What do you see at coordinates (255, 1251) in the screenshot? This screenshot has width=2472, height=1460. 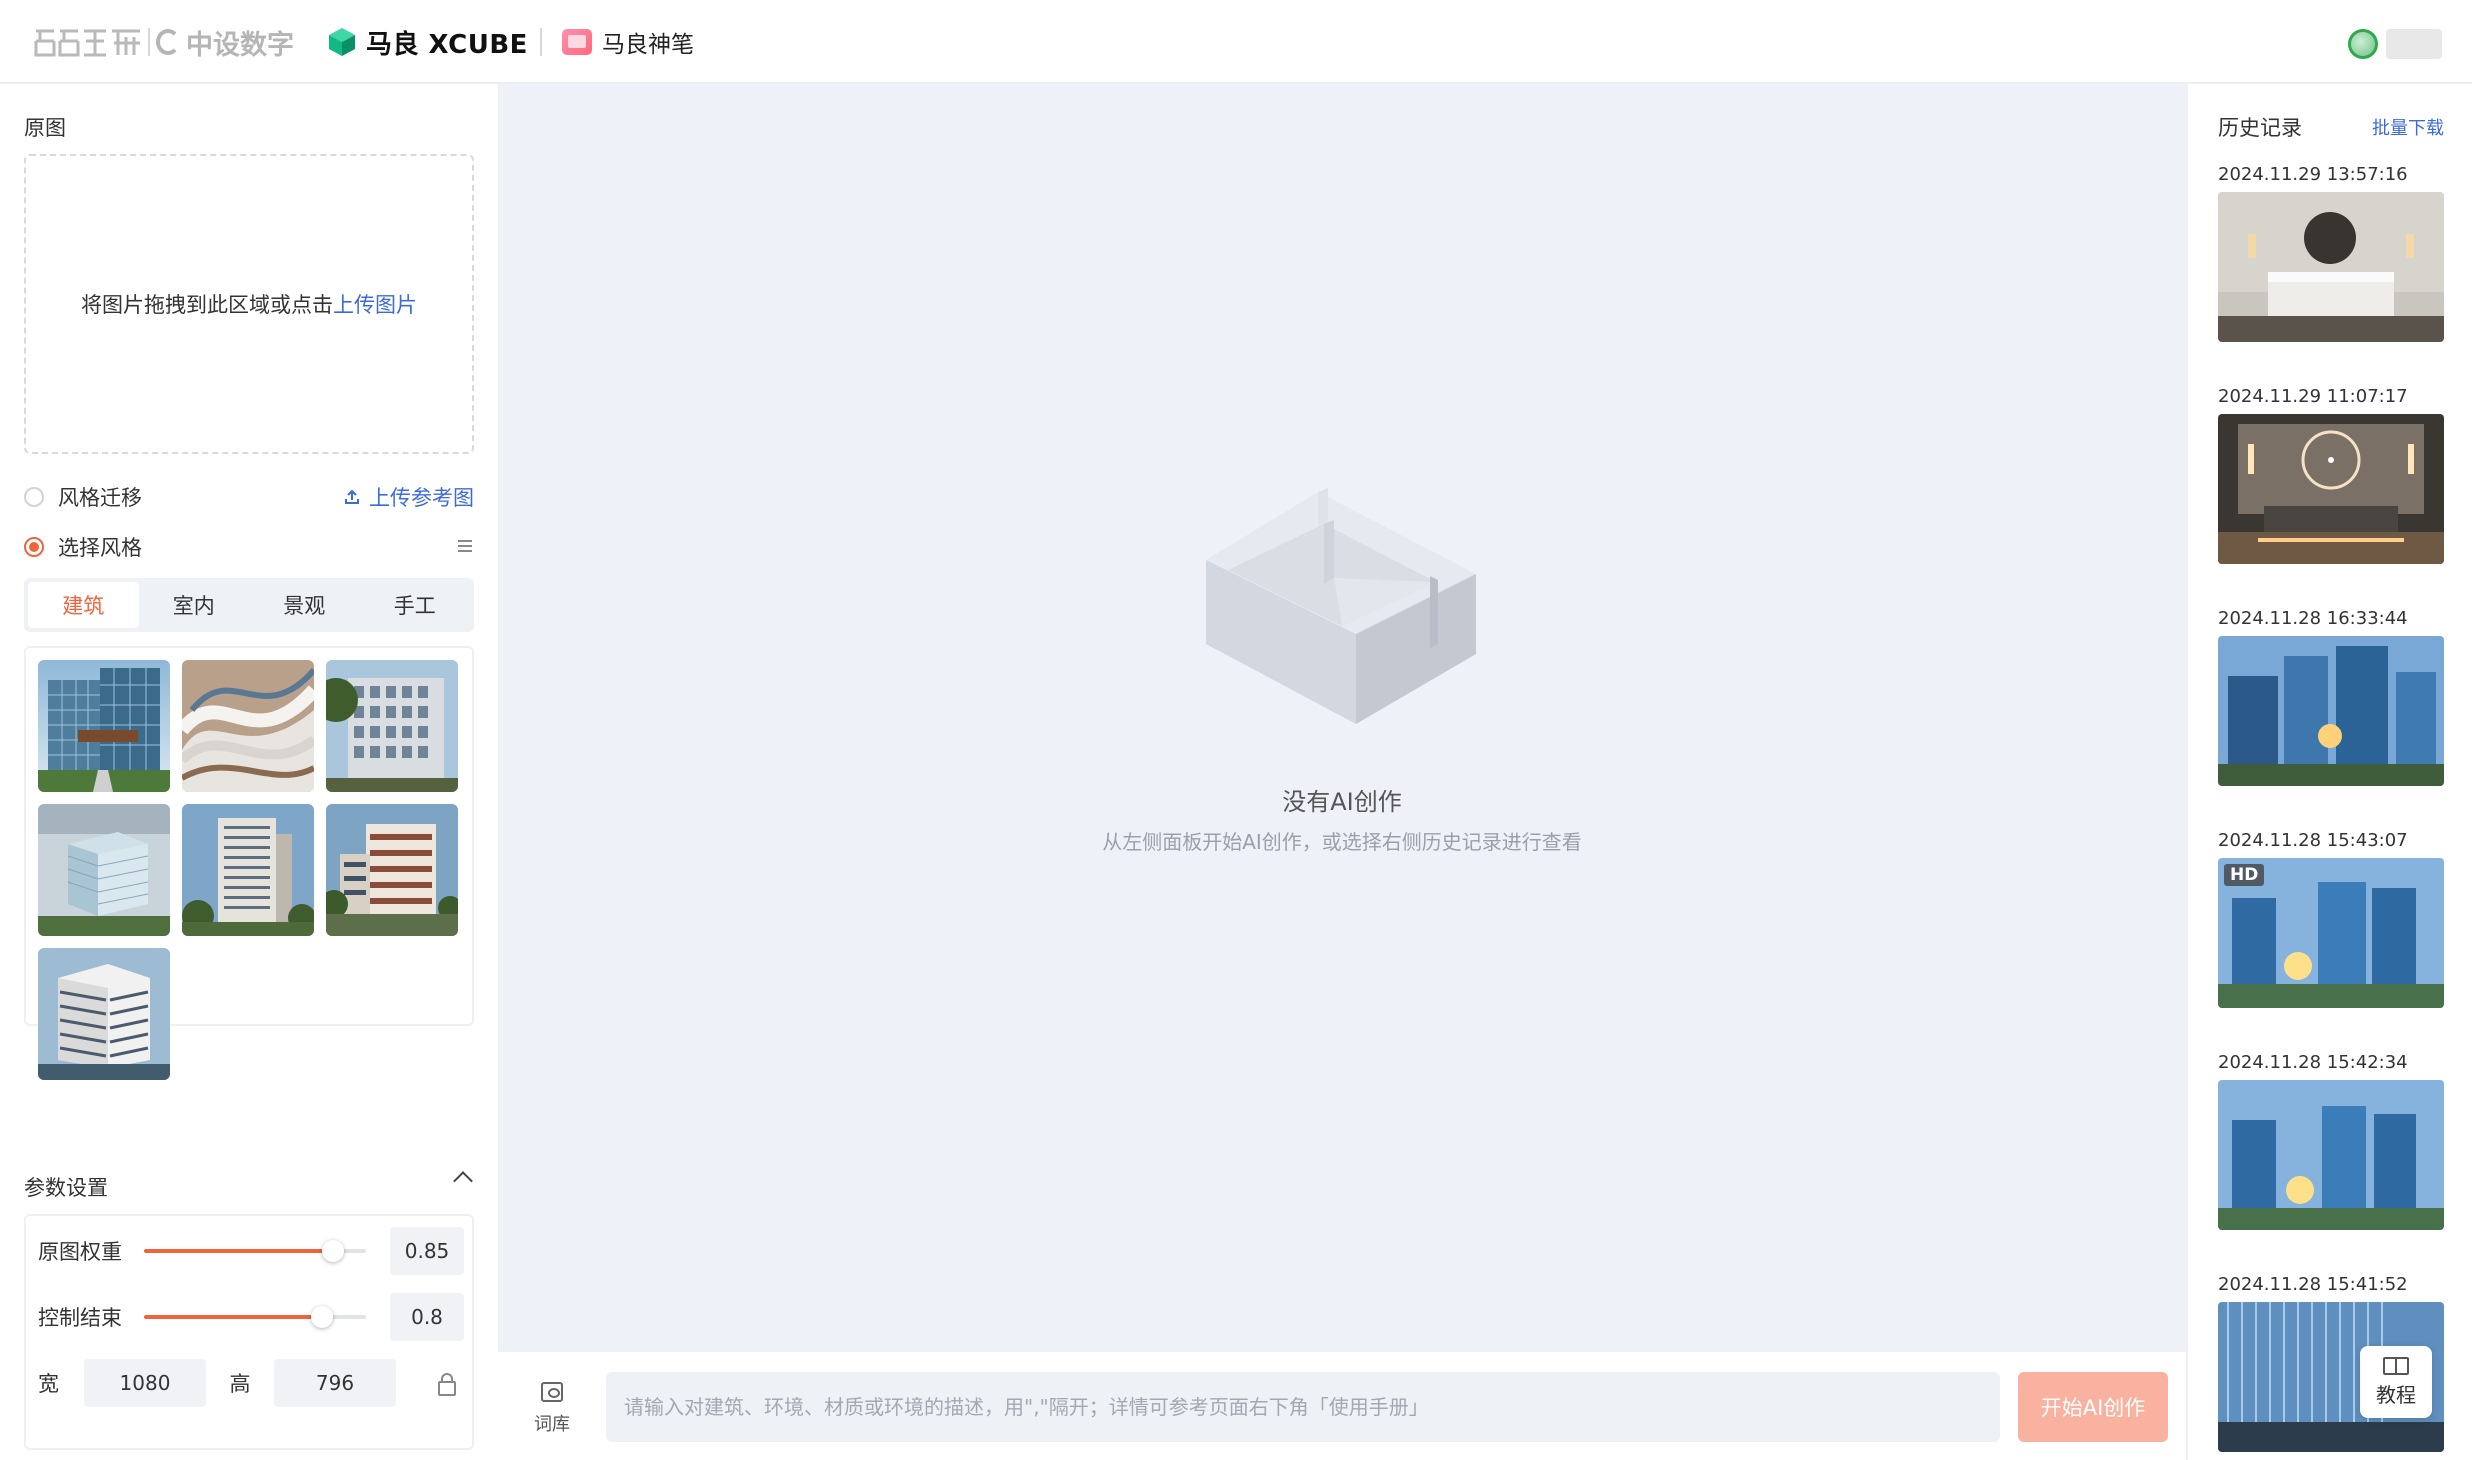 I see `original-weight-slider` at bounding box center [255, 1251].